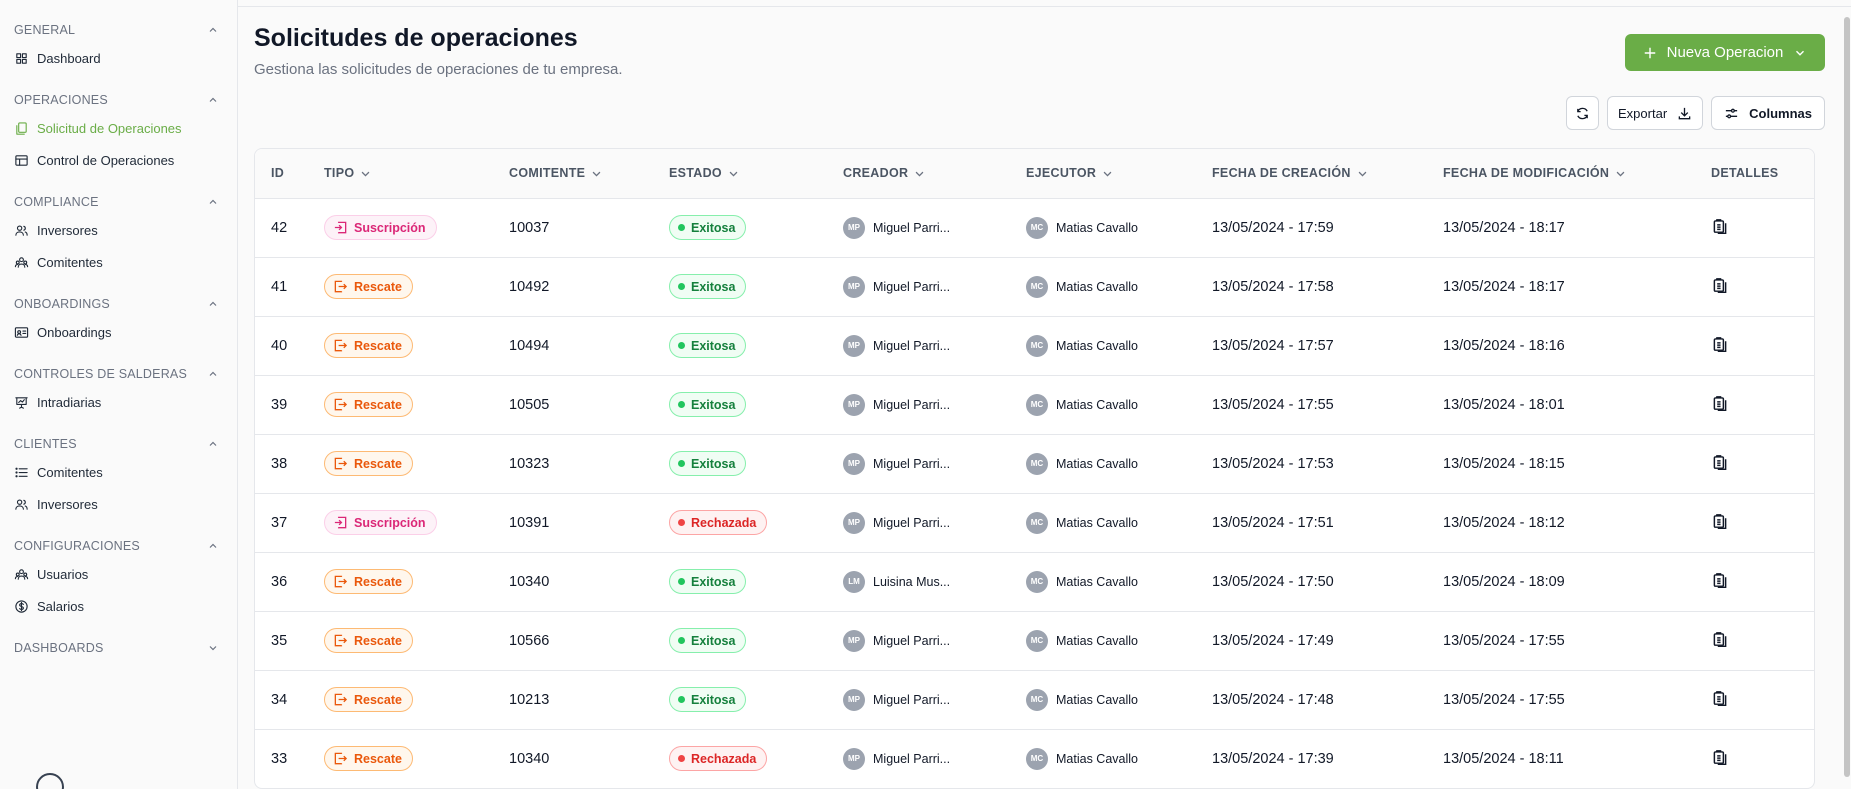 This screenshot has height=789, width=1851. I want to click on column-header-label: EJECUTOR, so click(1061, 173).